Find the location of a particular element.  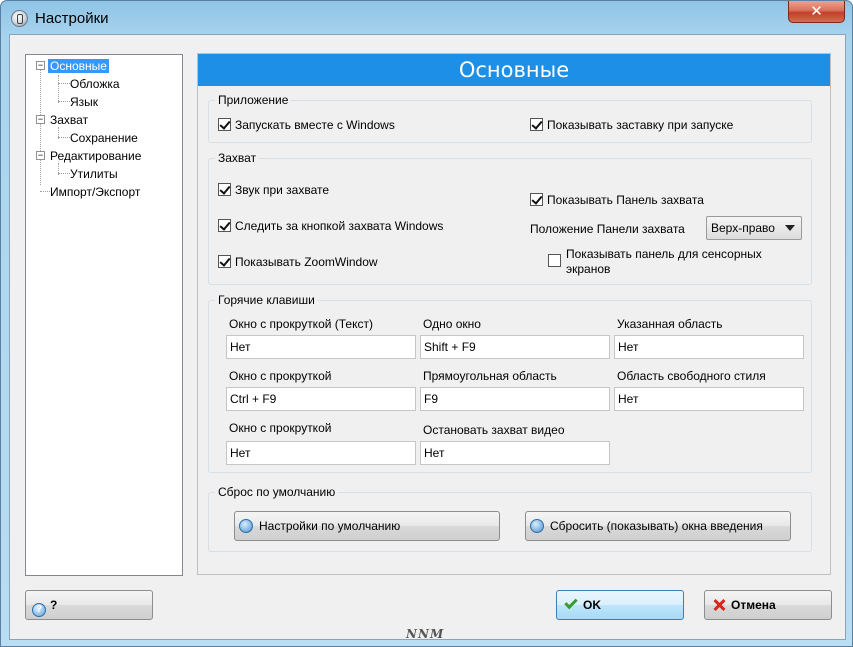

hotkey-label: Область свободного стиля is located at coordinates (691, 376).